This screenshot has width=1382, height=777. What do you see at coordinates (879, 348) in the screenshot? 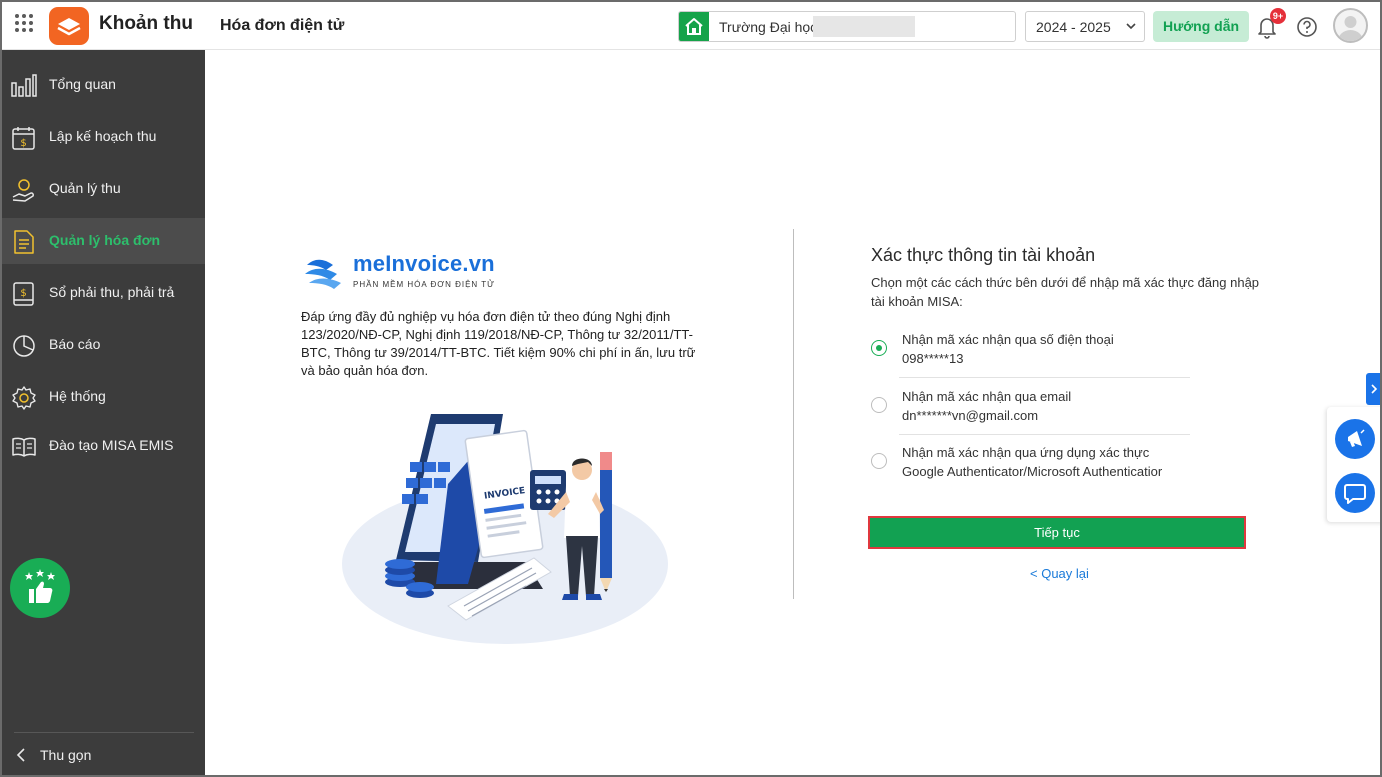
I see `radio-phone` at bounding box center [879, 348].